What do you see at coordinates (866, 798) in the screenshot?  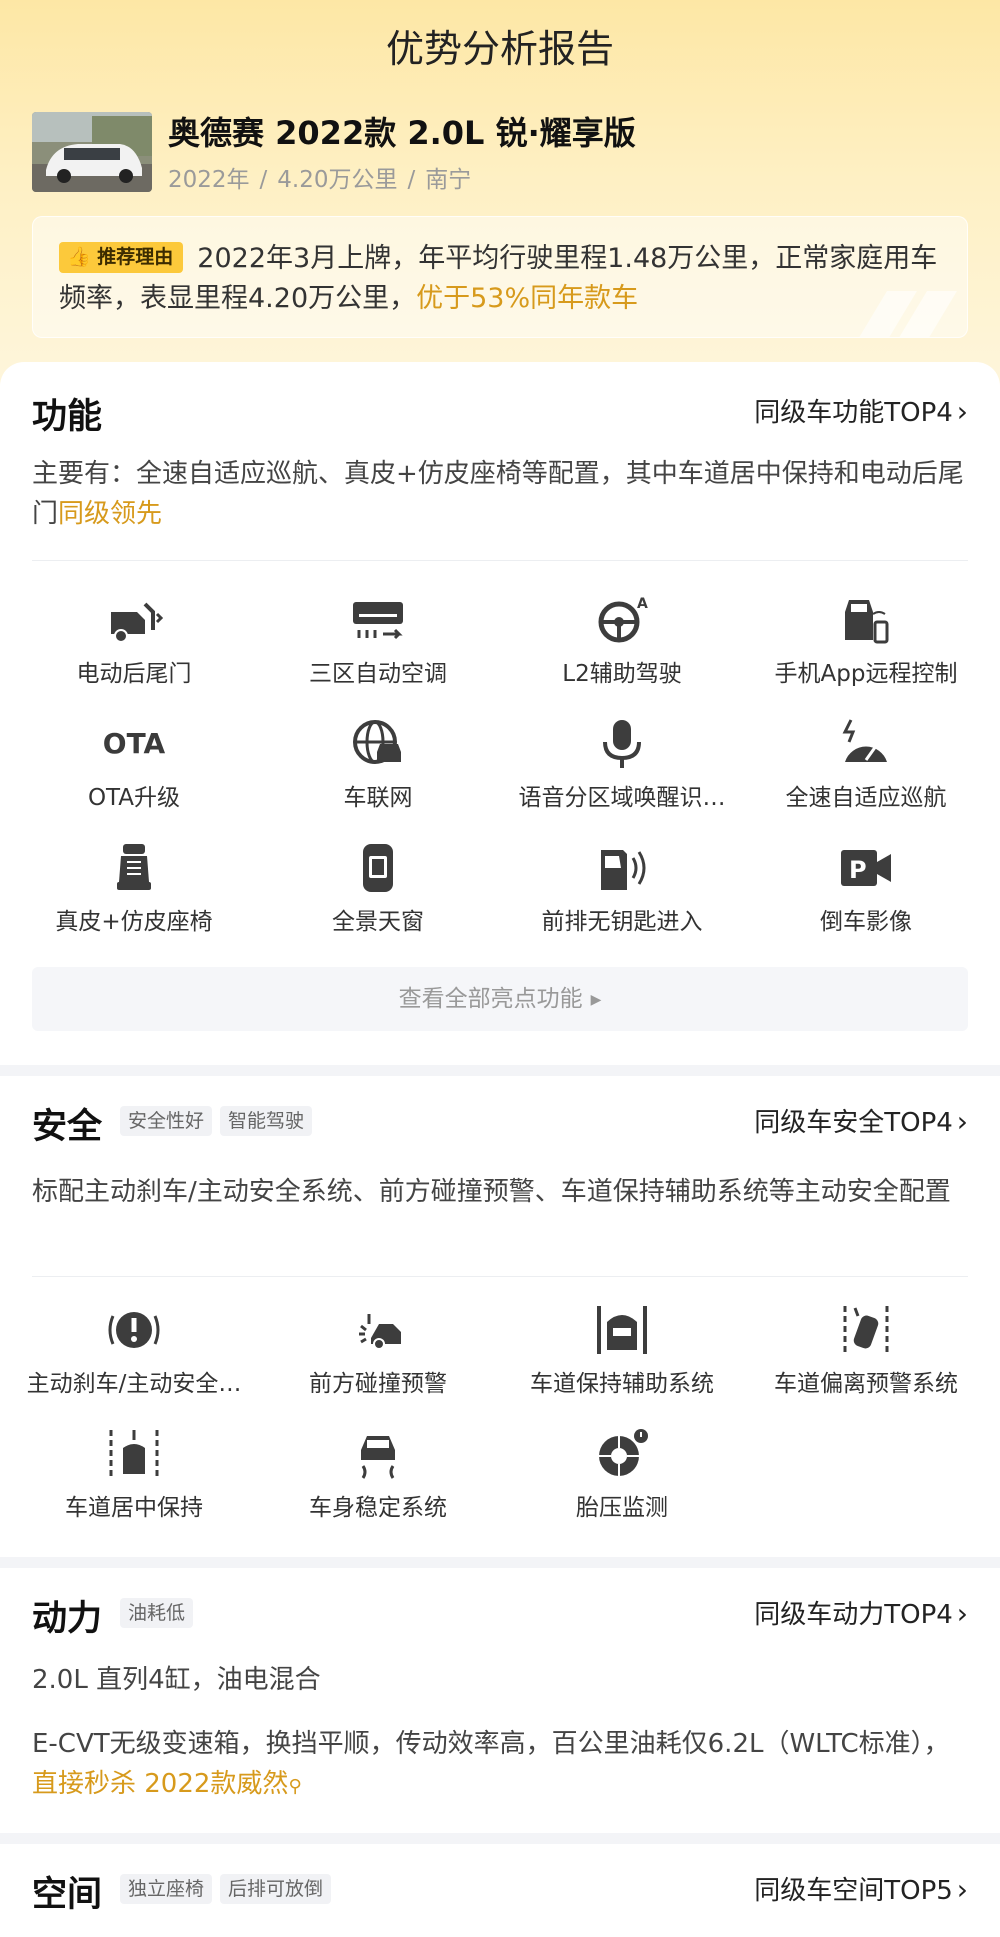 I see `feature-label: 全速自适应巡航` at bounding box center [866, 798].